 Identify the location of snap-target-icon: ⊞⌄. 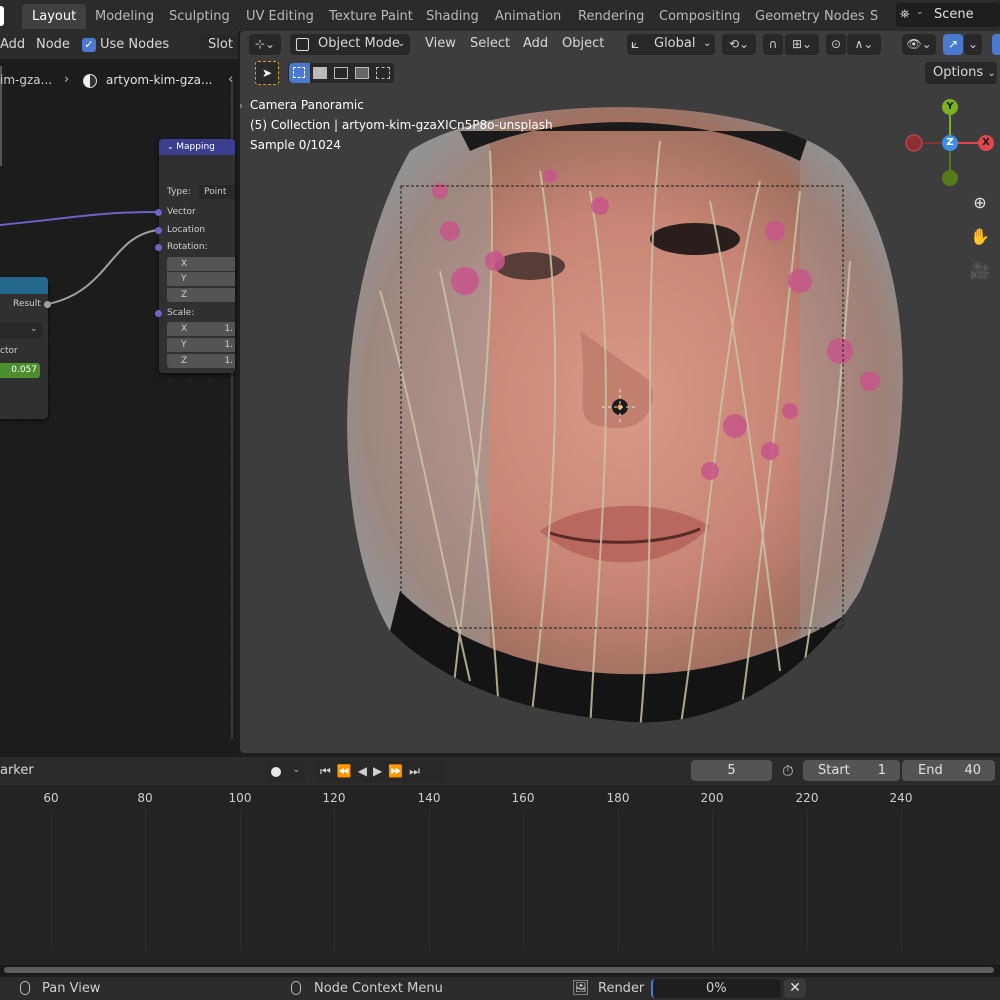
(802, 44).